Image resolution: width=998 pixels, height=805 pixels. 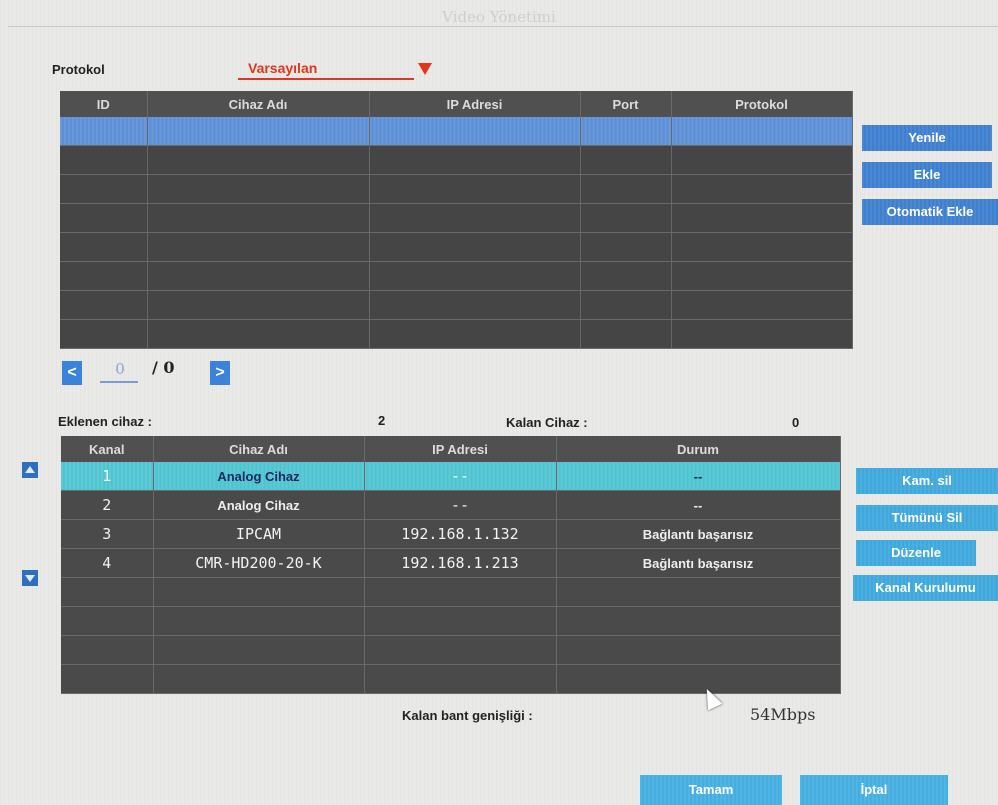 What do you see at coordinates (72, 373) in the screenshot?
I see `prev-page-button: <` at bounding box center [72, 373].